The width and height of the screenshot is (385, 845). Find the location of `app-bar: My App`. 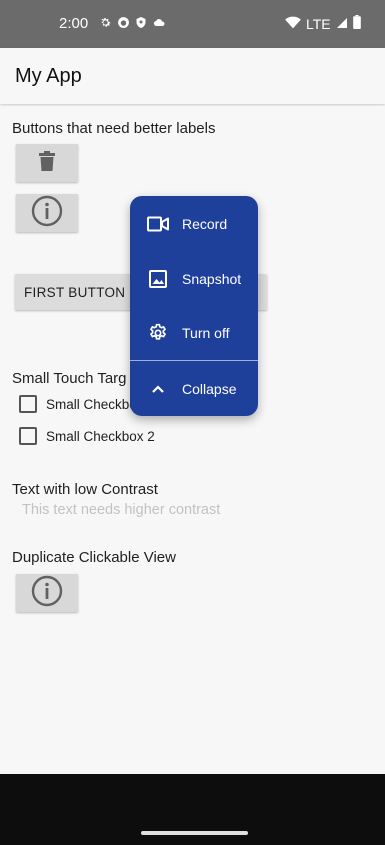

app-bar: My App is located at coordinates (192, 76).